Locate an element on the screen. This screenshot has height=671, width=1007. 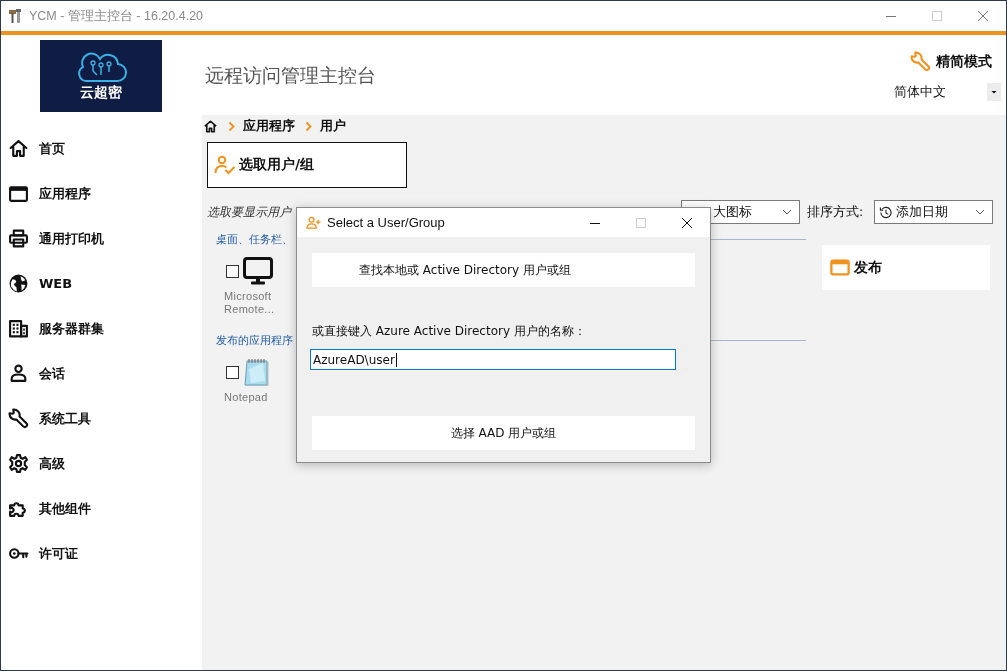
sidebar-item: 其他组件 is located at coordinates (101, 508).